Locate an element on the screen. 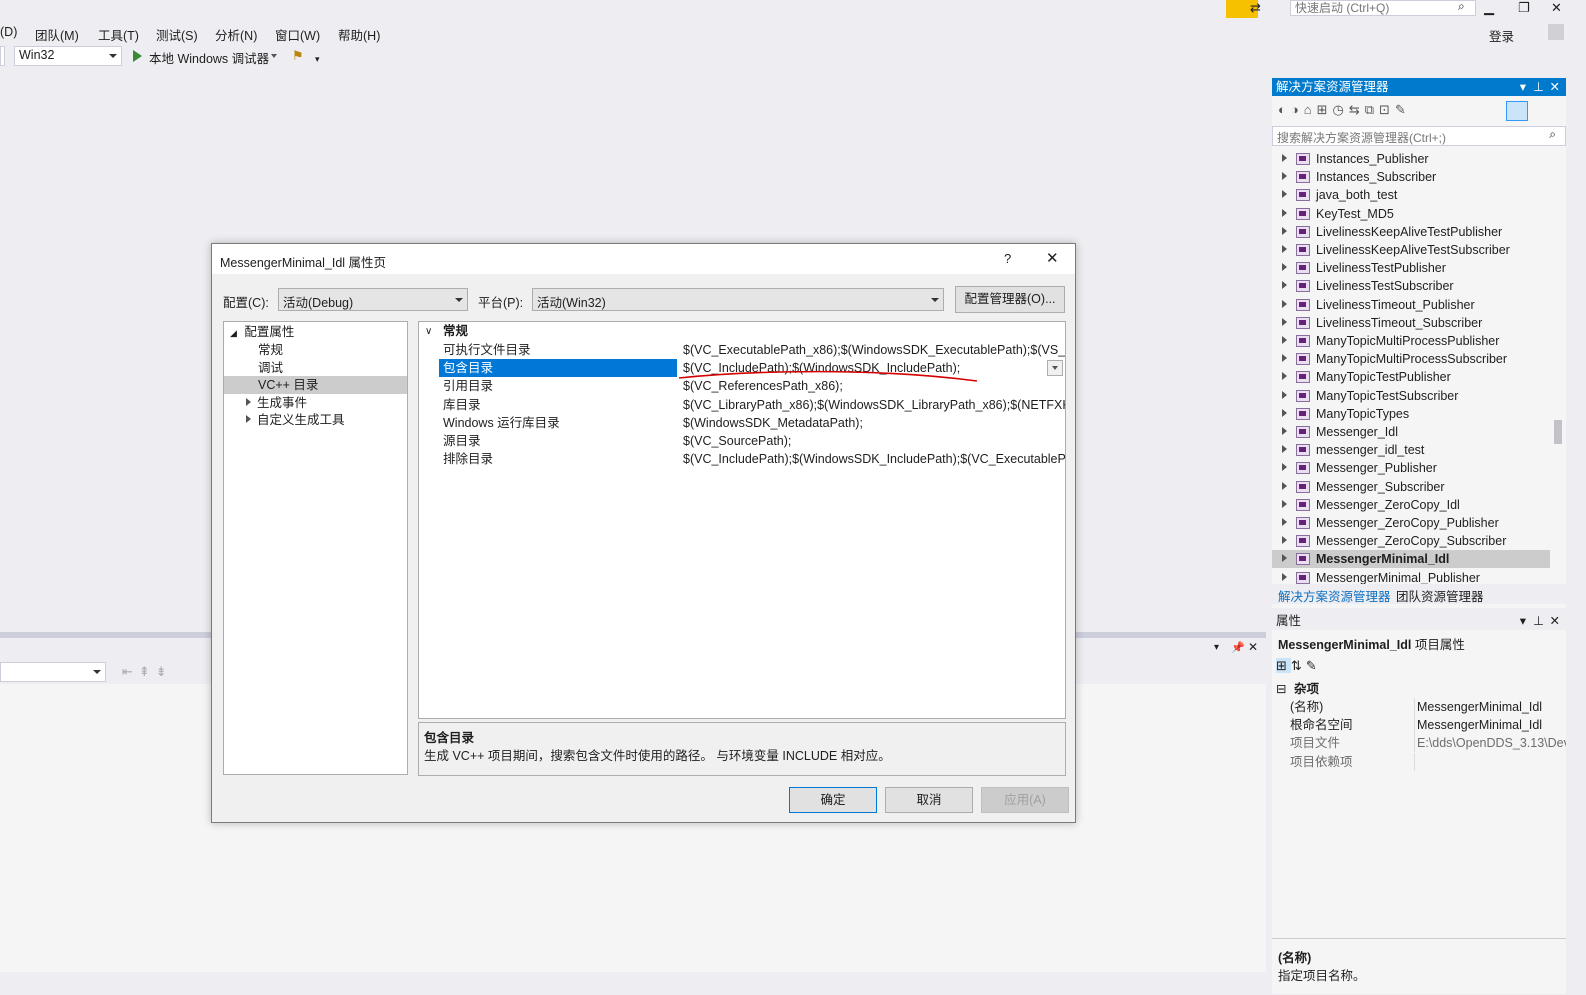 This screenshot has width=1586, height=995. cancel-button: 取消 is located at coordinates (929, 800).